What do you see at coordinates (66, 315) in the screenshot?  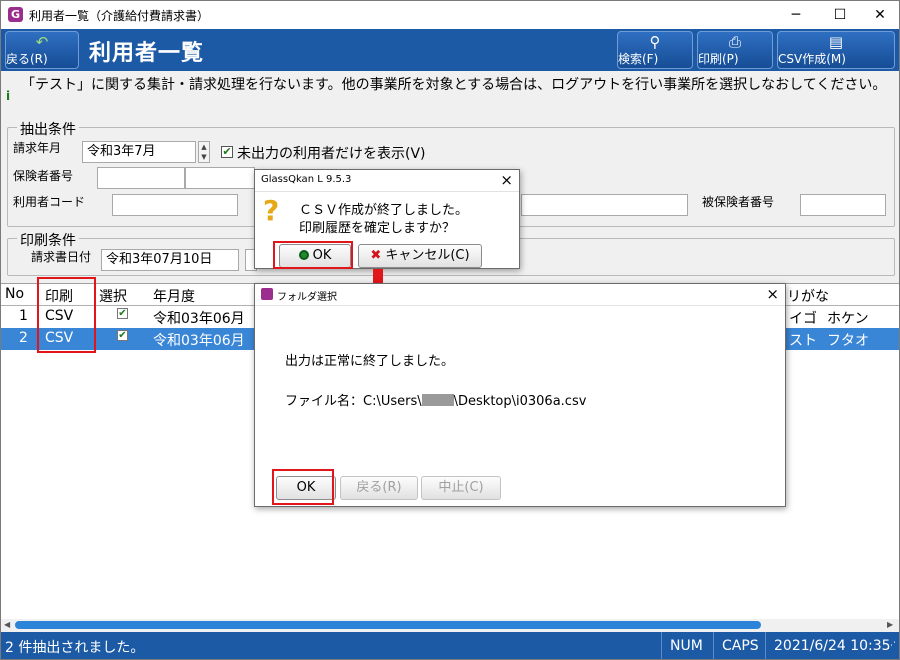 I see `highlight-print-column` at bounding box center [66, 315].